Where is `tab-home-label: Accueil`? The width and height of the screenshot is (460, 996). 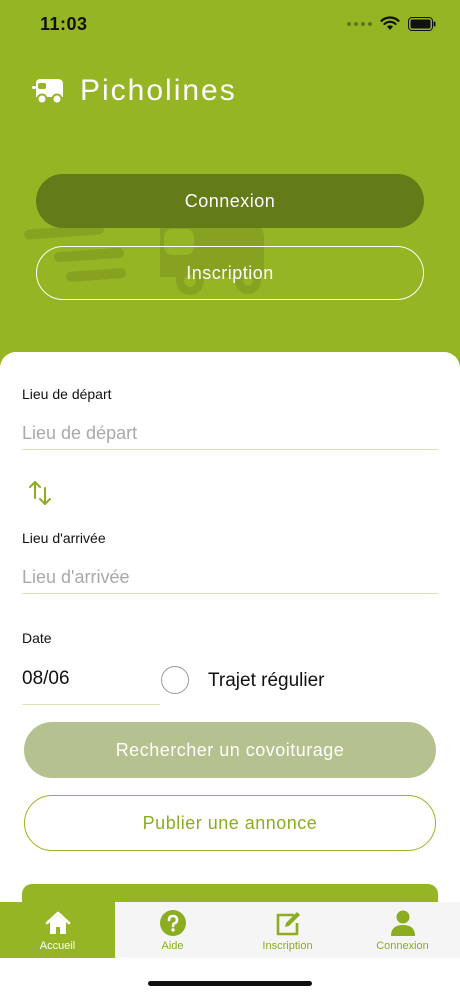 tab-home-label: Accueil is located at coordinates (57, 946).